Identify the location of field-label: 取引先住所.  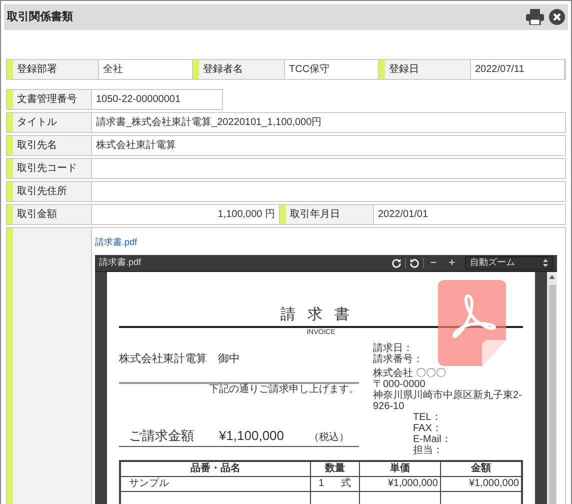
(49, 191).